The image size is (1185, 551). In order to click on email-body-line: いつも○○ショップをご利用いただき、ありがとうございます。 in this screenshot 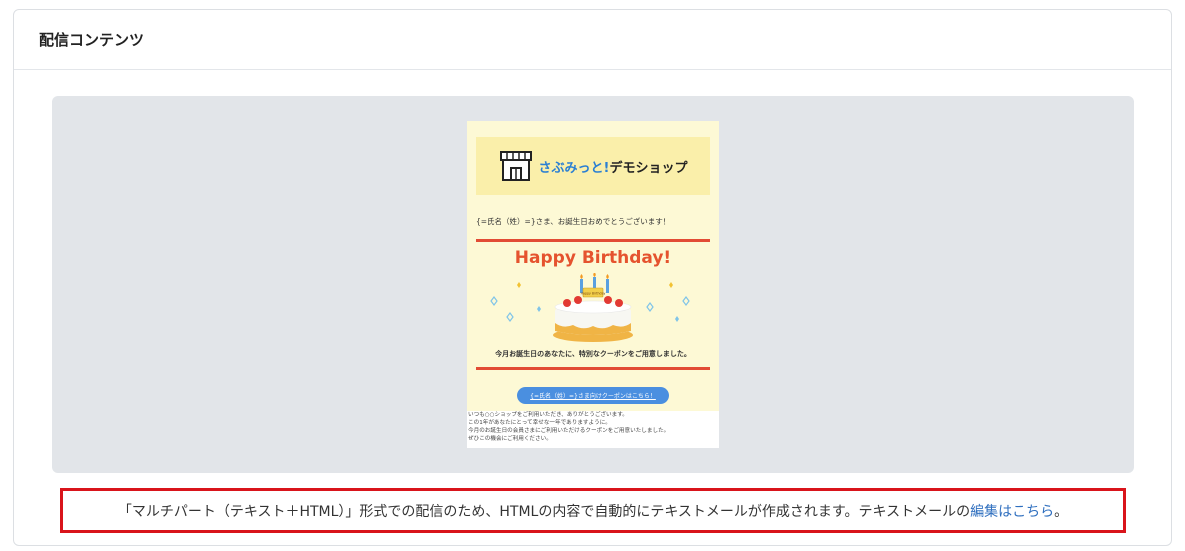, I will do `click(548, 415)`.